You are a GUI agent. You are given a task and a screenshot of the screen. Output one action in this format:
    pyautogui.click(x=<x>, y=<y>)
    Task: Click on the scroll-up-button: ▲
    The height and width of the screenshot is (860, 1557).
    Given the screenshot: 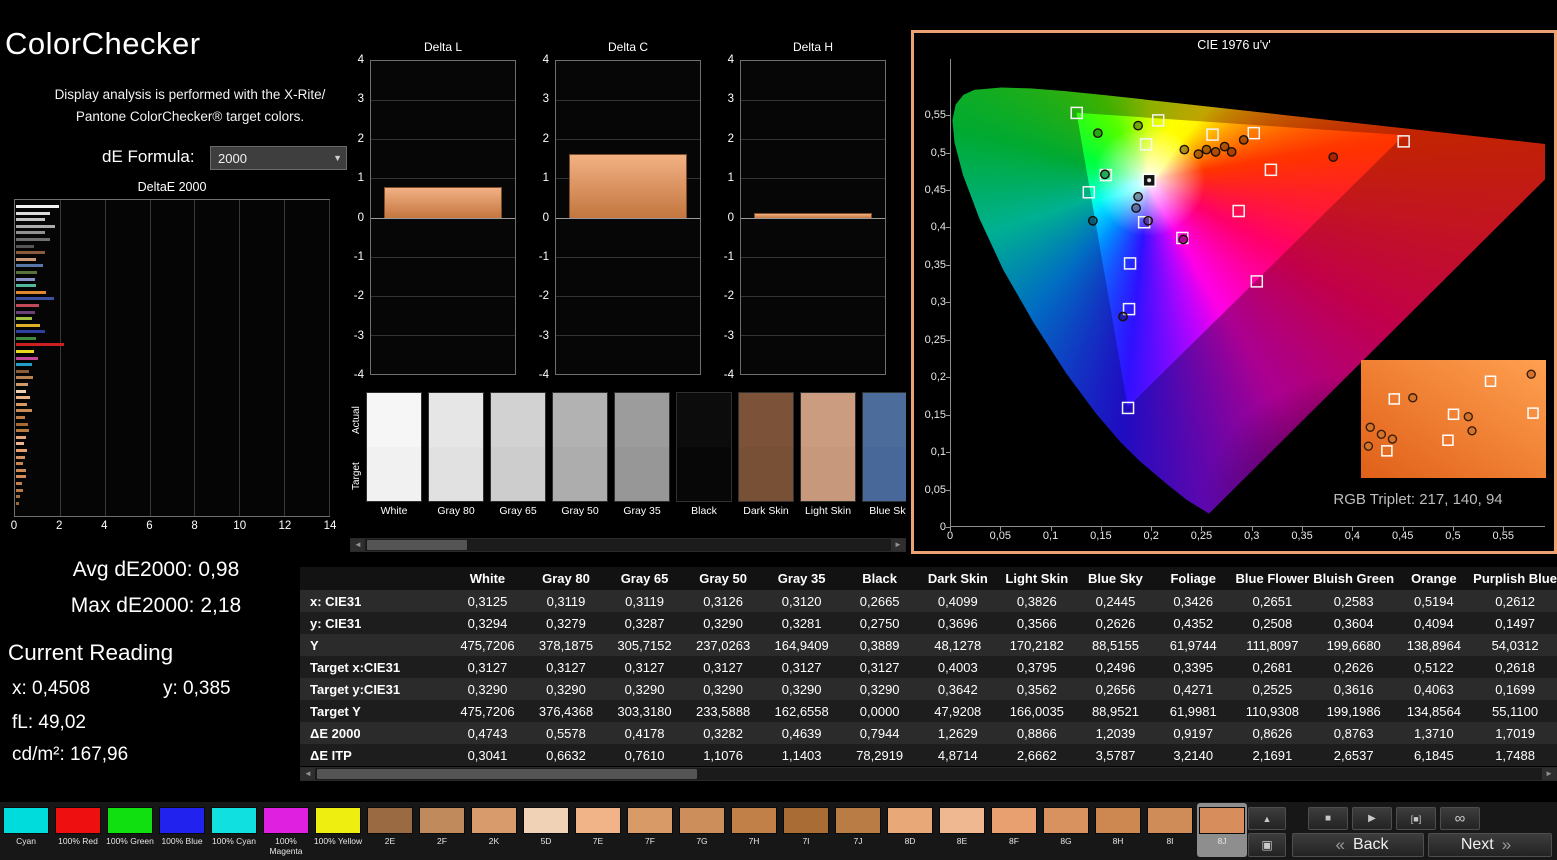 What is the action you would take?
    pyautogui.click(x=1267, y=818)
    